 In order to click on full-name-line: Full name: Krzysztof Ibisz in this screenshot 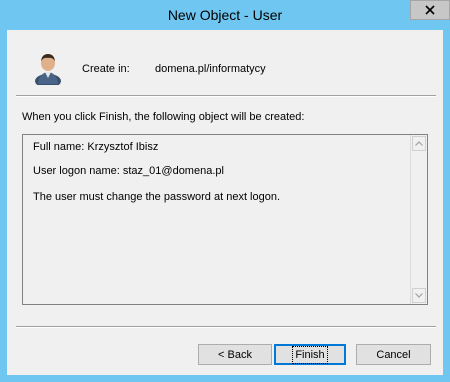, I will do `click(96, 147)`.